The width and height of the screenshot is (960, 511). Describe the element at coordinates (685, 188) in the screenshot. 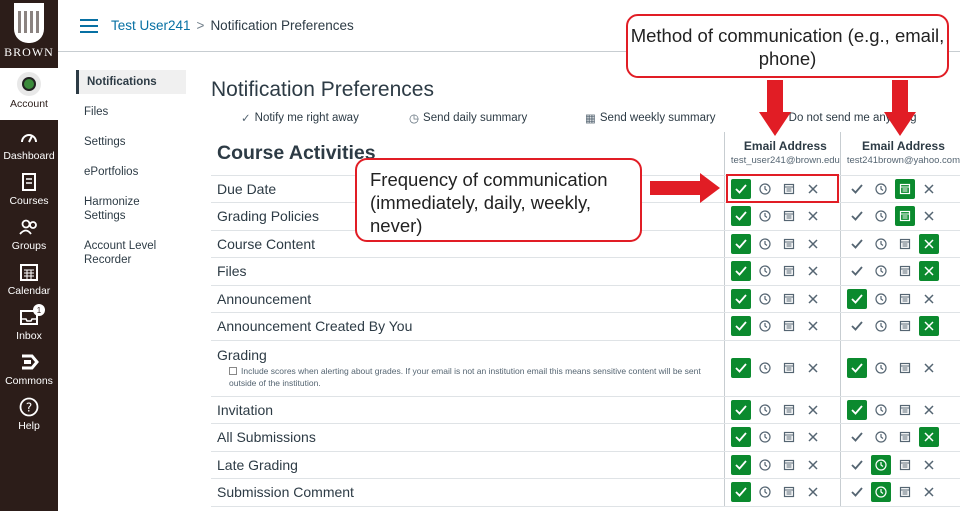

I see `arrow-right` at that location.